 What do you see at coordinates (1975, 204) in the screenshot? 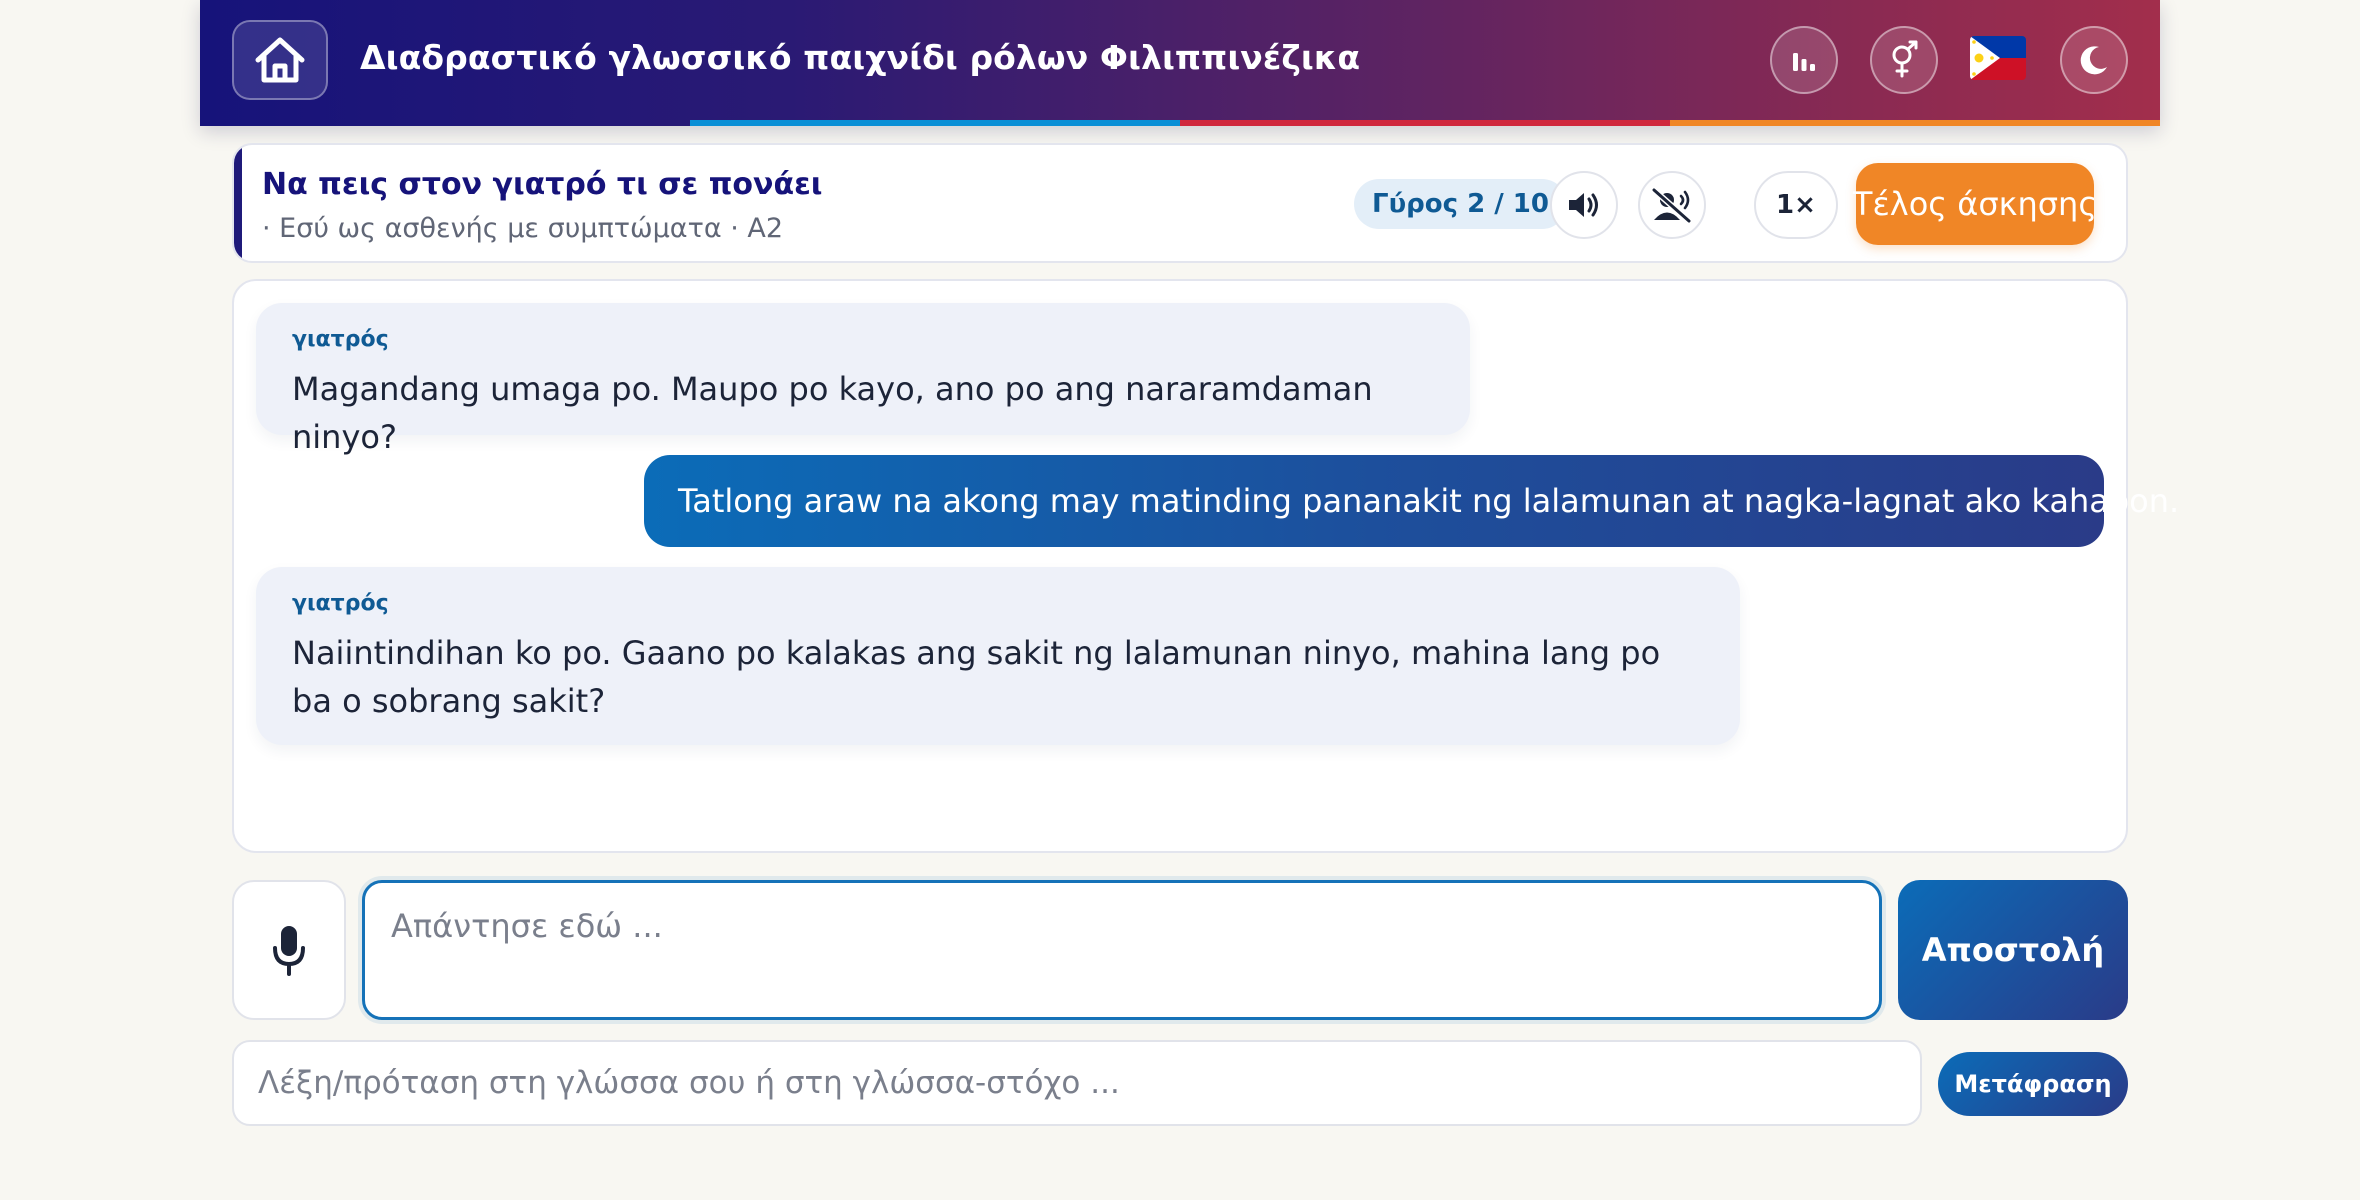
I see `end-exercise-button: Τέλος άσκησης` at bounding box center [1975, 204].